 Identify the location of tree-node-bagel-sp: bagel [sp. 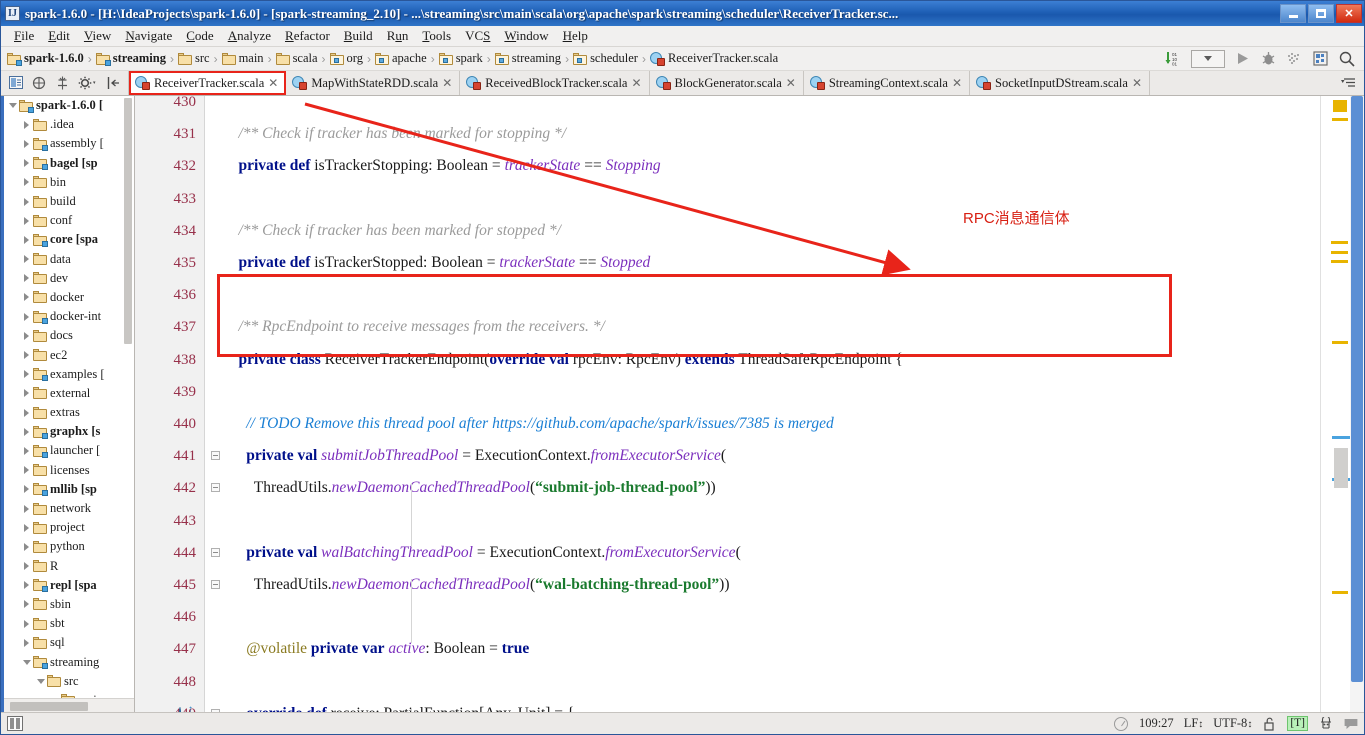
(69, 163).